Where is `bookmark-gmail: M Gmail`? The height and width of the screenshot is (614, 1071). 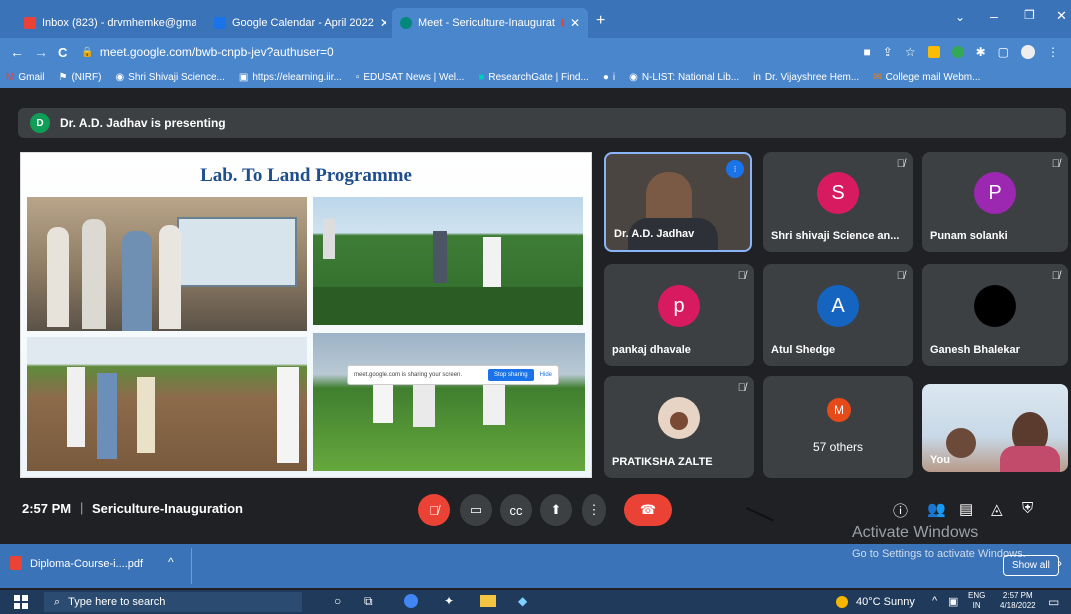
bookmark-gmail: M Gmail is located at coordinates (25, 77).